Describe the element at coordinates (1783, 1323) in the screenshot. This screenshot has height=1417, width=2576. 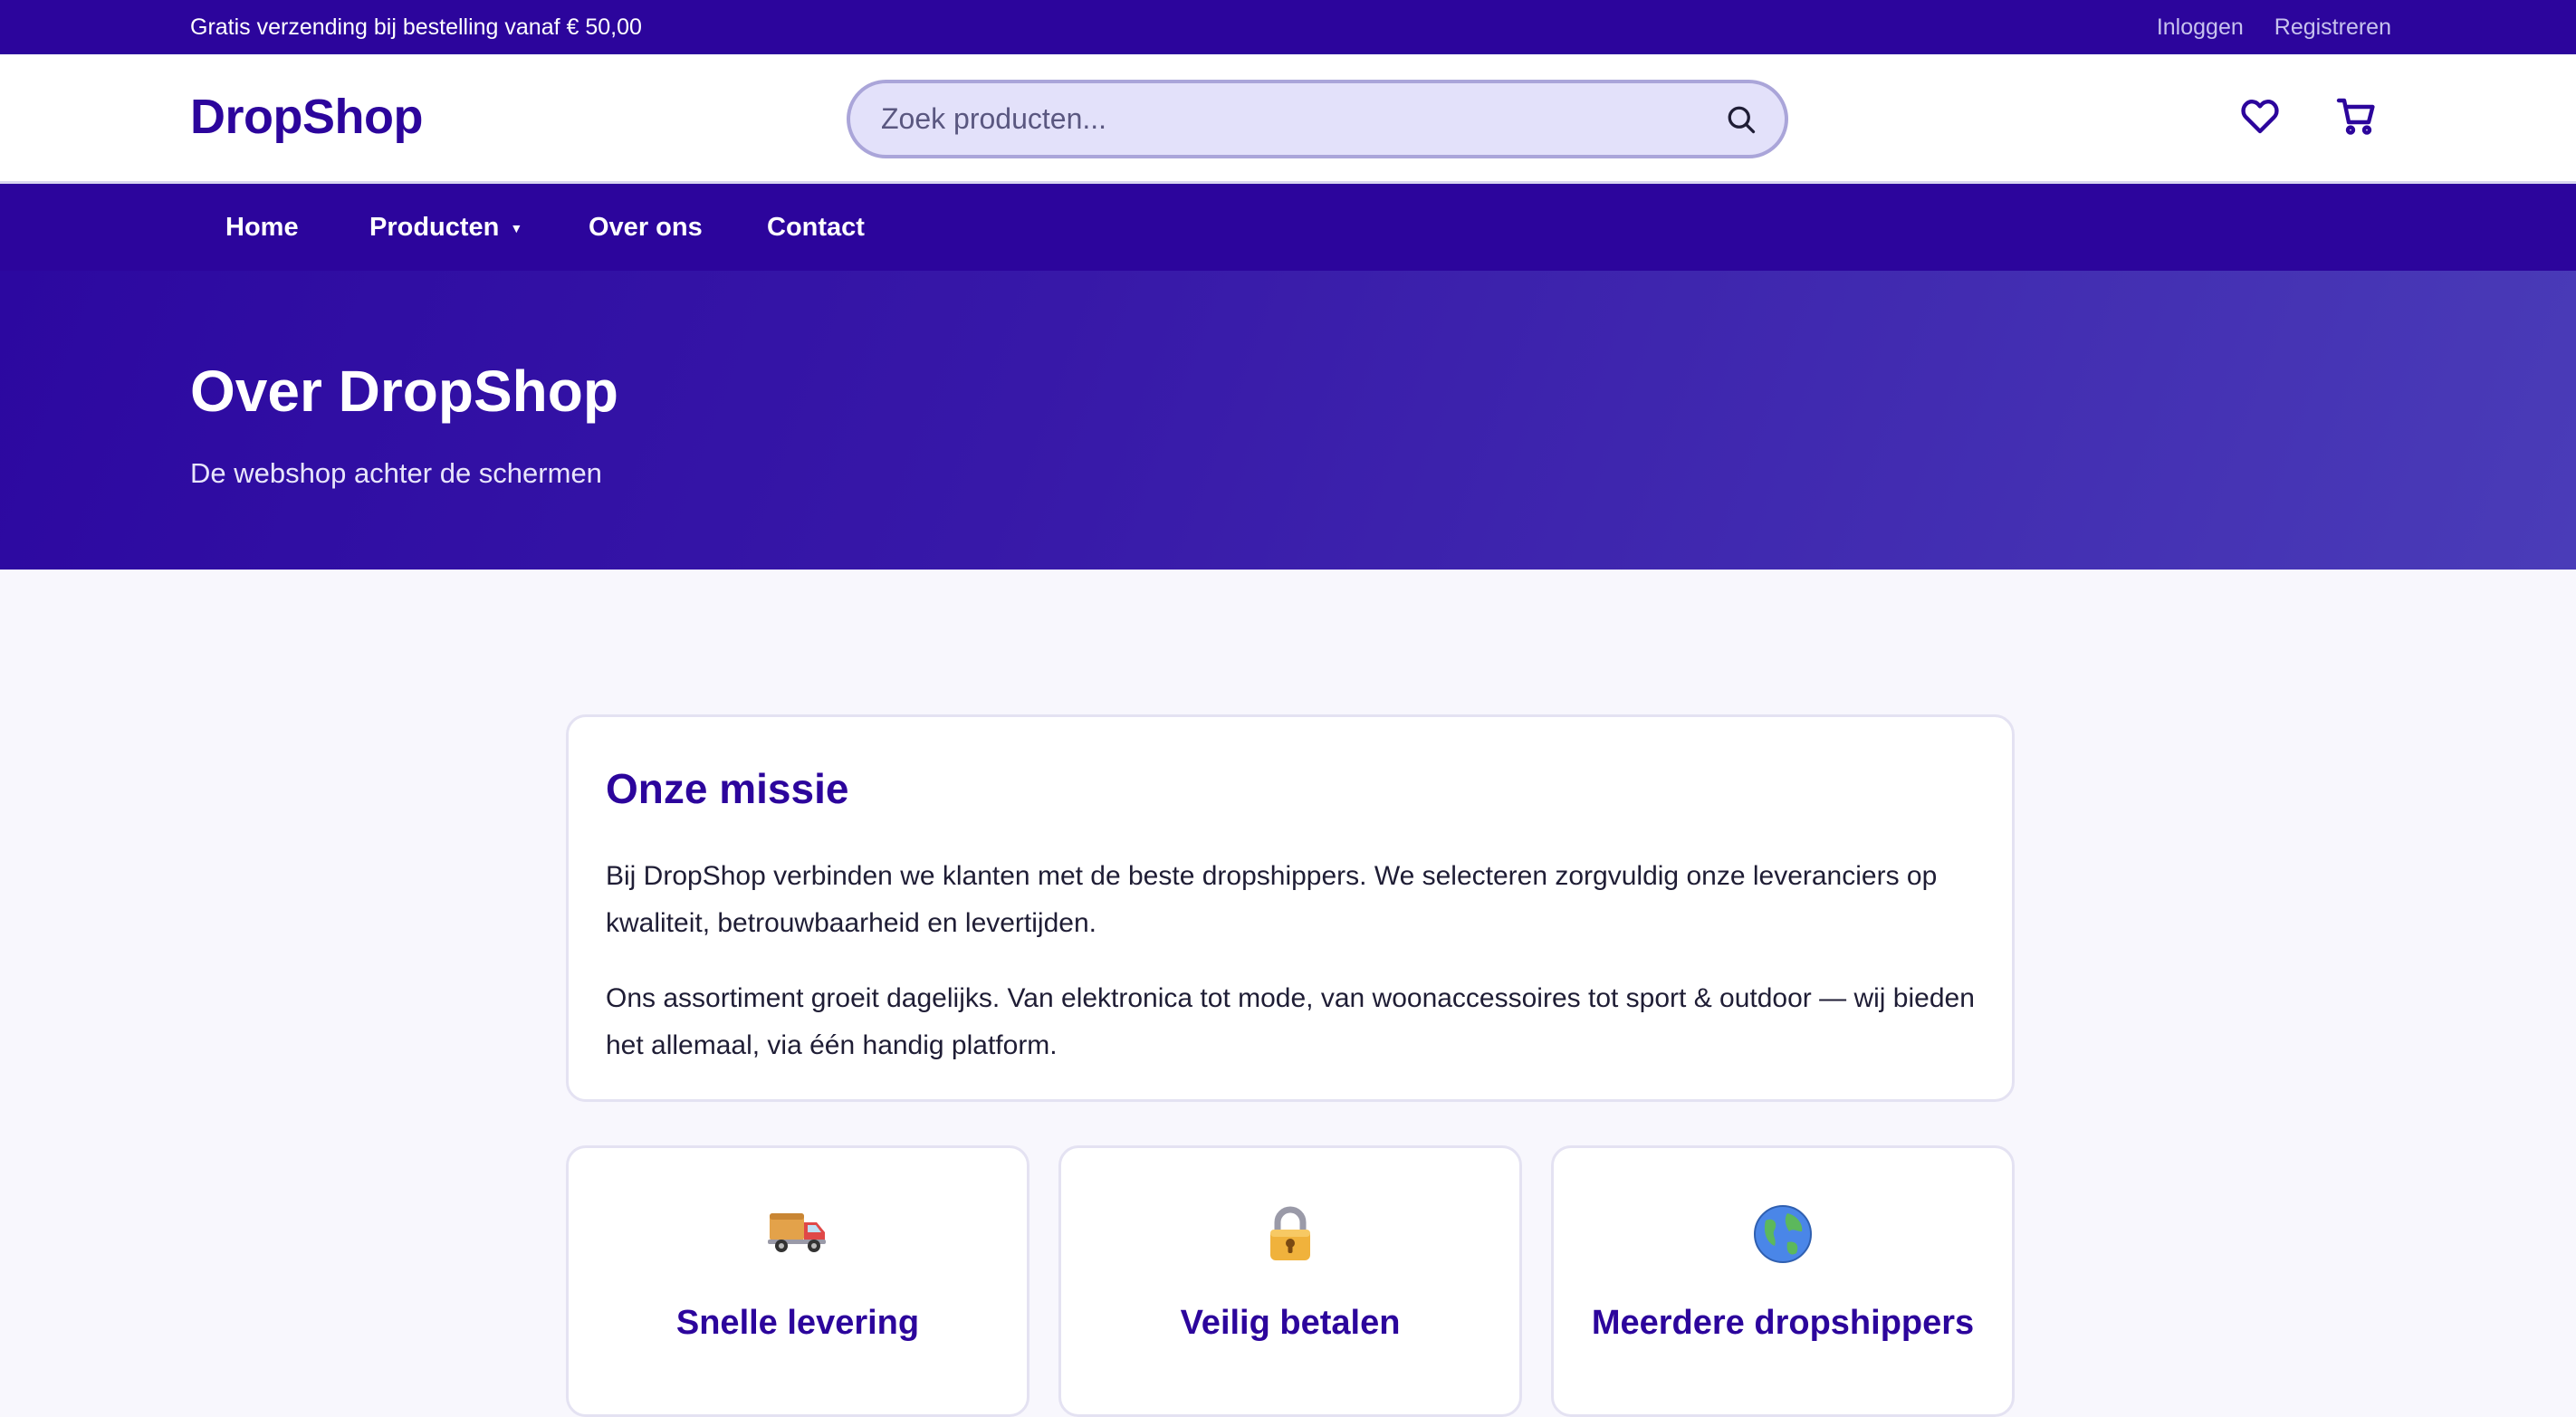
I see `feature-title: Meerdere dropshippers` at that location.